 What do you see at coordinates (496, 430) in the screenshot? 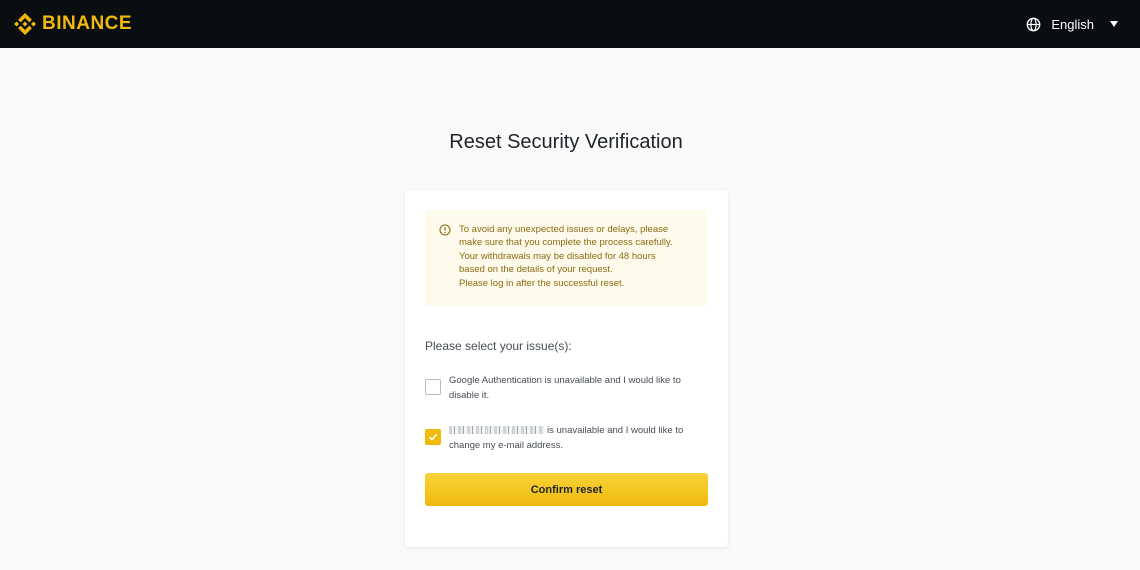
I see `redacted-text` at bounding box center [496, 430].